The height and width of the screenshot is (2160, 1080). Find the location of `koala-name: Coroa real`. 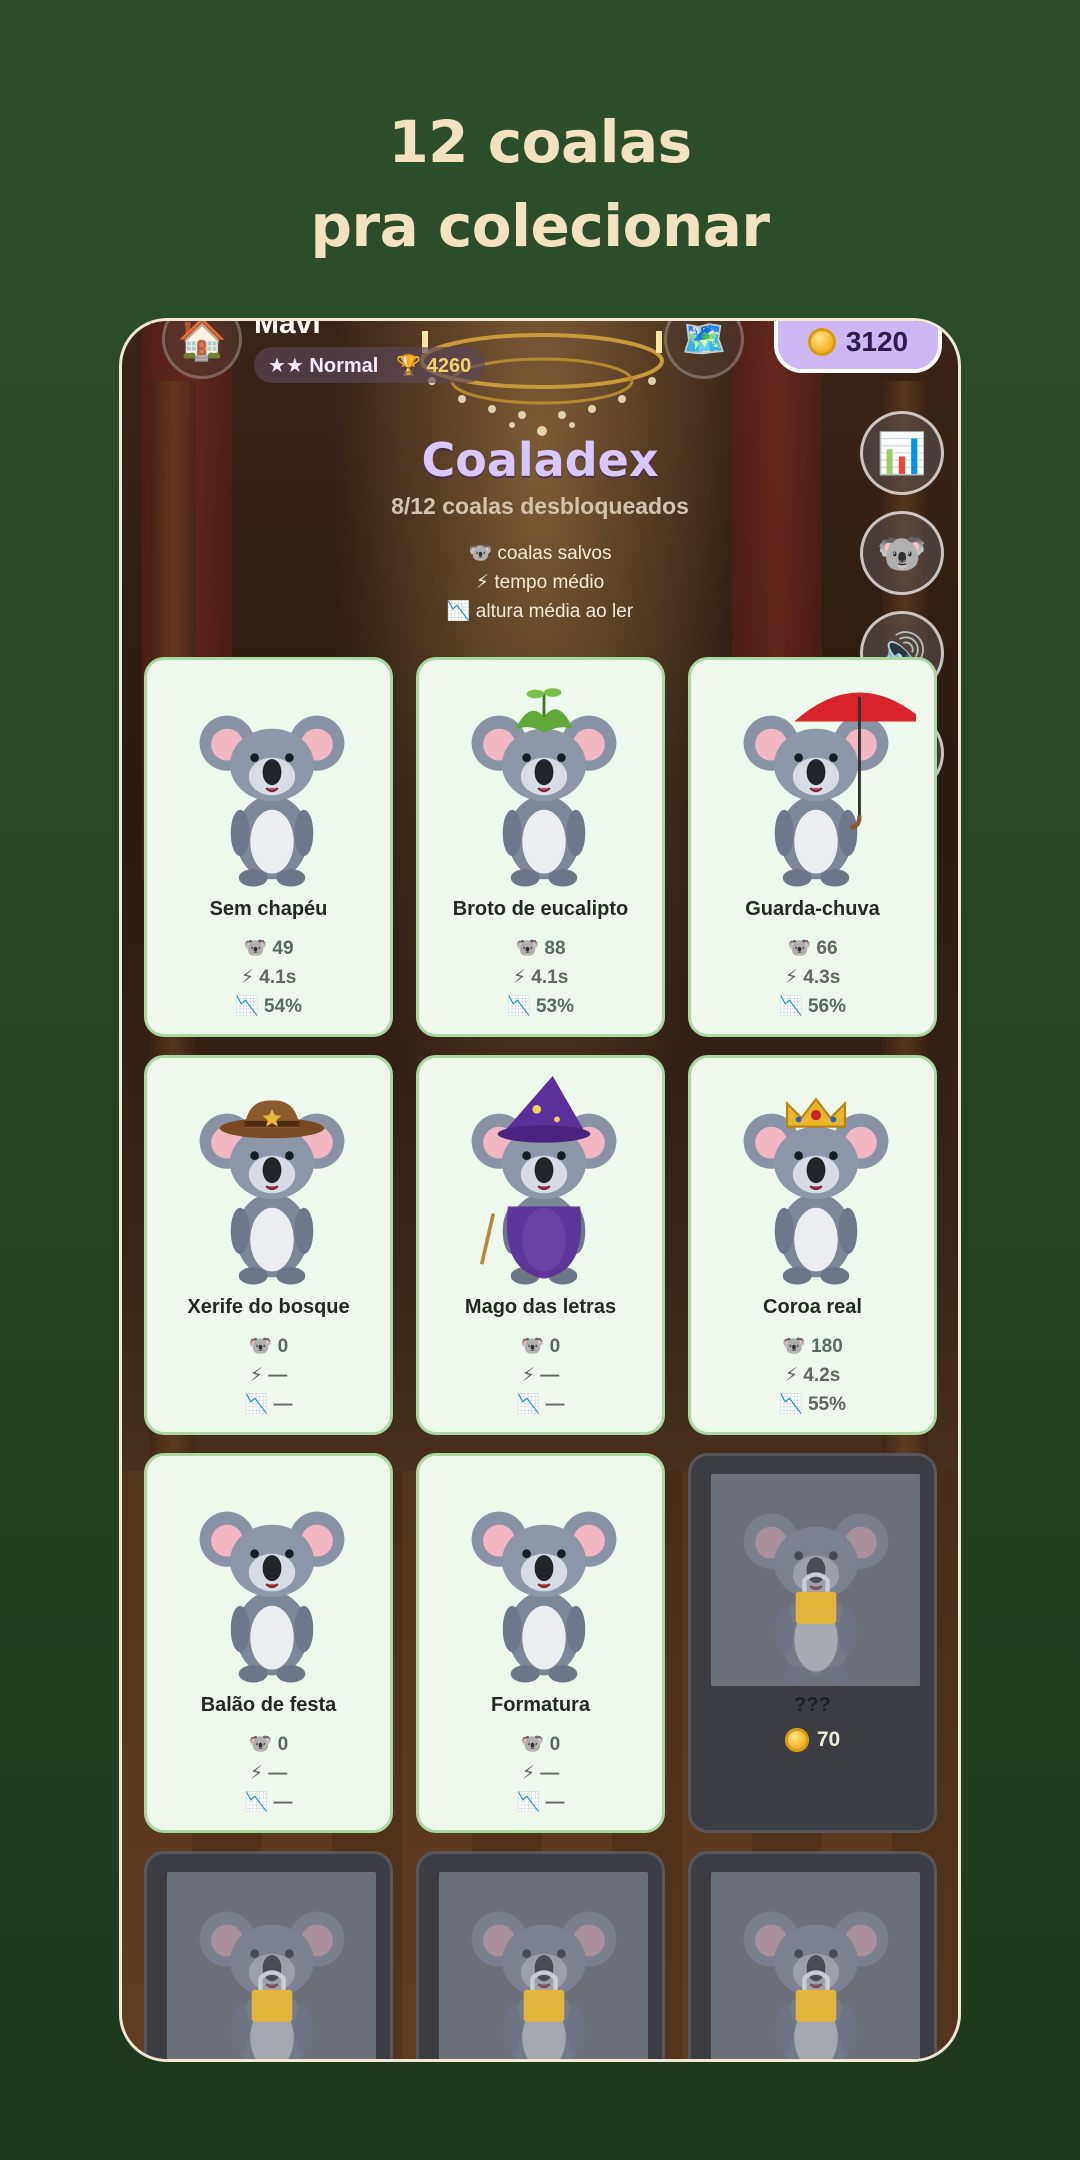

koala-name: Coroa real is located at coordinates (812, 1307).